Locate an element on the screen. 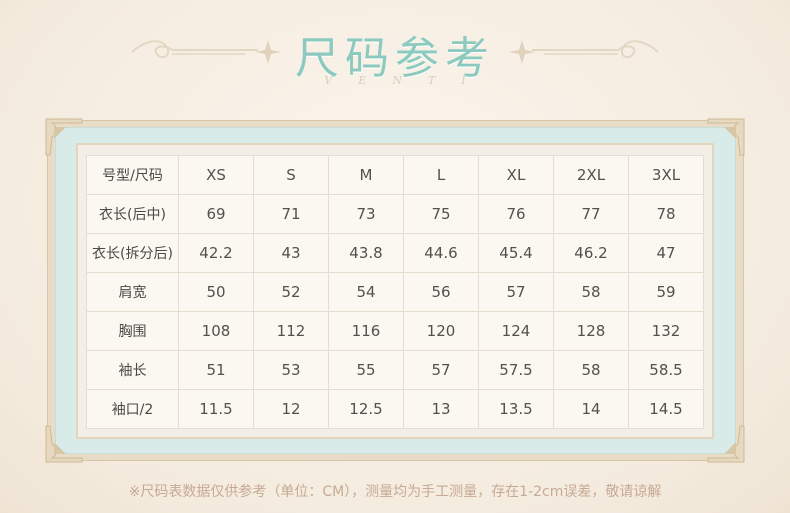 Image resolution: width=790 pixels, height=513 pixels. table-row: 衣长(后中) 69 71 73 75 76 77 78 is located at coordinates (395, 214).